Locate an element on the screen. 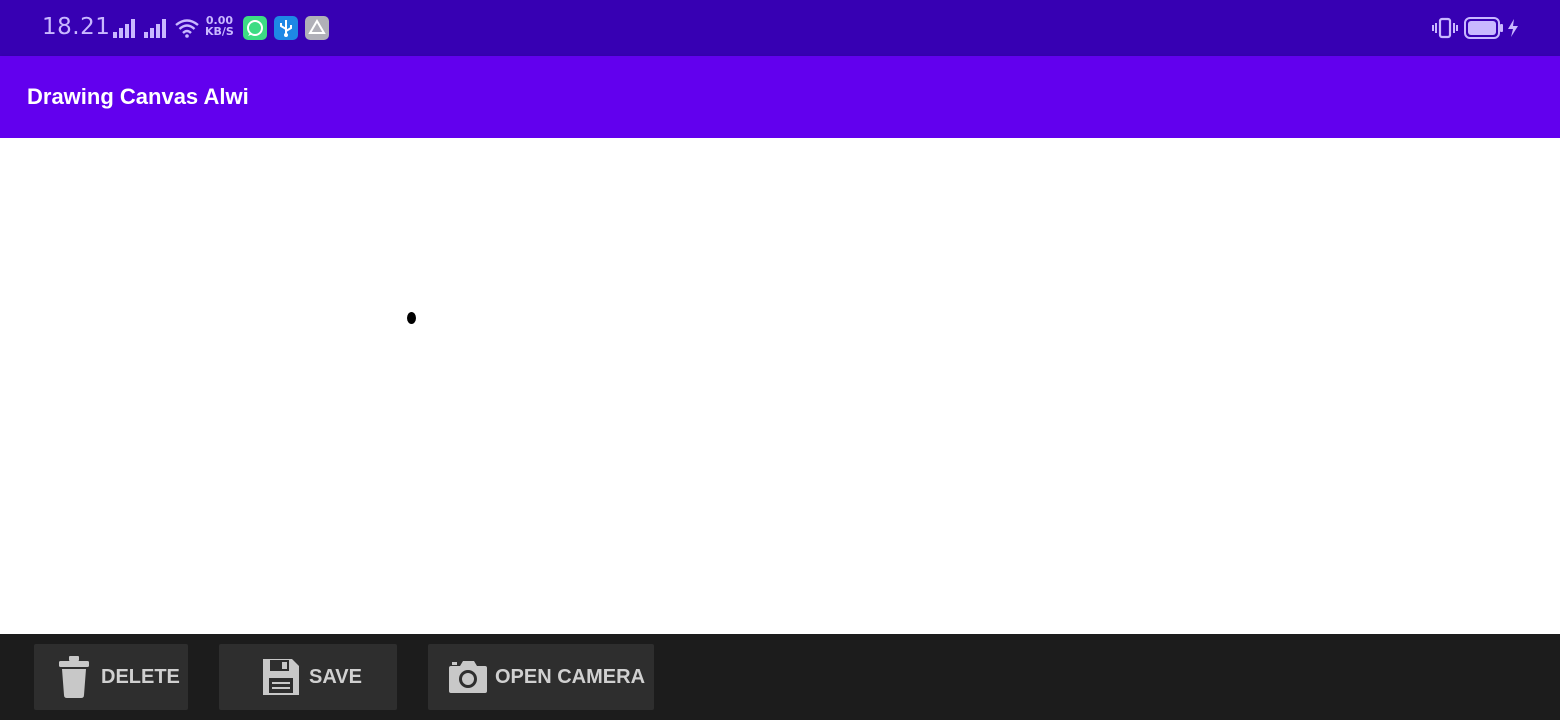  drive-app-icon is located at coordinates (317, 28).